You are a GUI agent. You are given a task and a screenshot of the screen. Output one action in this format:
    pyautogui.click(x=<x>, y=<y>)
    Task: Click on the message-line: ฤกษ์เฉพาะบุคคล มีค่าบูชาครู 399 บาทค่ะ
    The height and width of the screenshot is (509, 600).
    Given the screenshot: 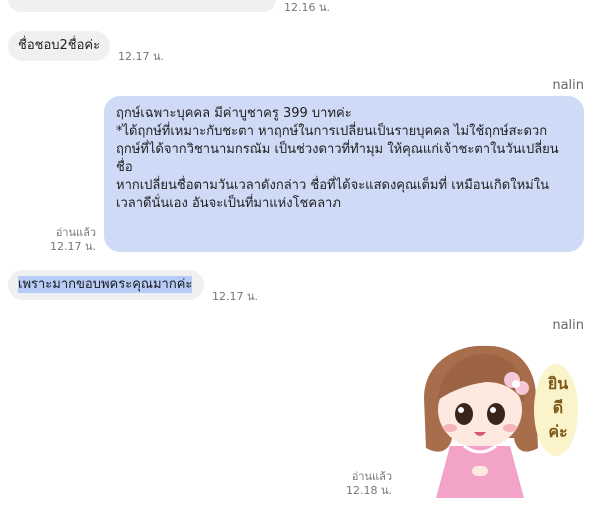 What is the action you would take?
    pyautogui.click(x=234, y=113)
    